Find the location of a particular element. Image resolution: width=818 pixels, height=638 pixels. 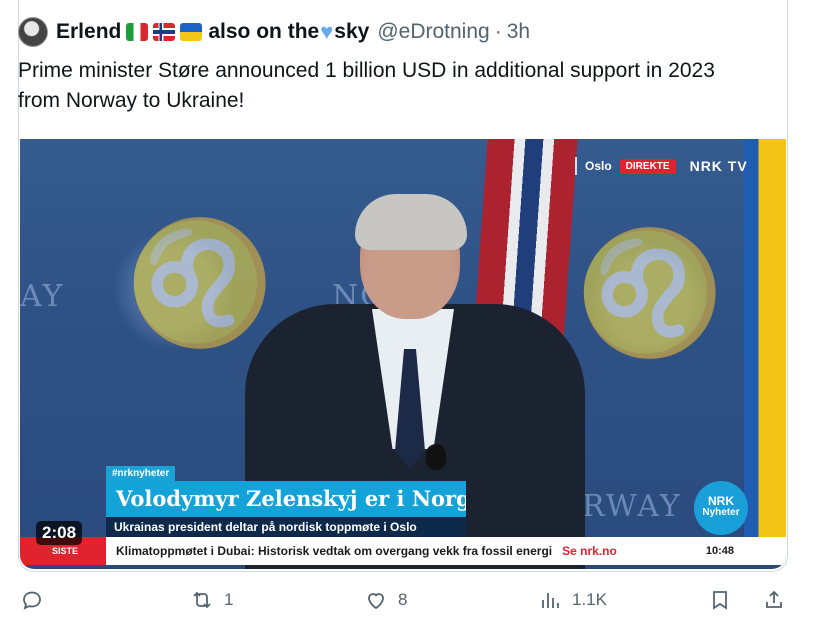

ticker-link: Se nrk.no is located at coordinates (589, 551).